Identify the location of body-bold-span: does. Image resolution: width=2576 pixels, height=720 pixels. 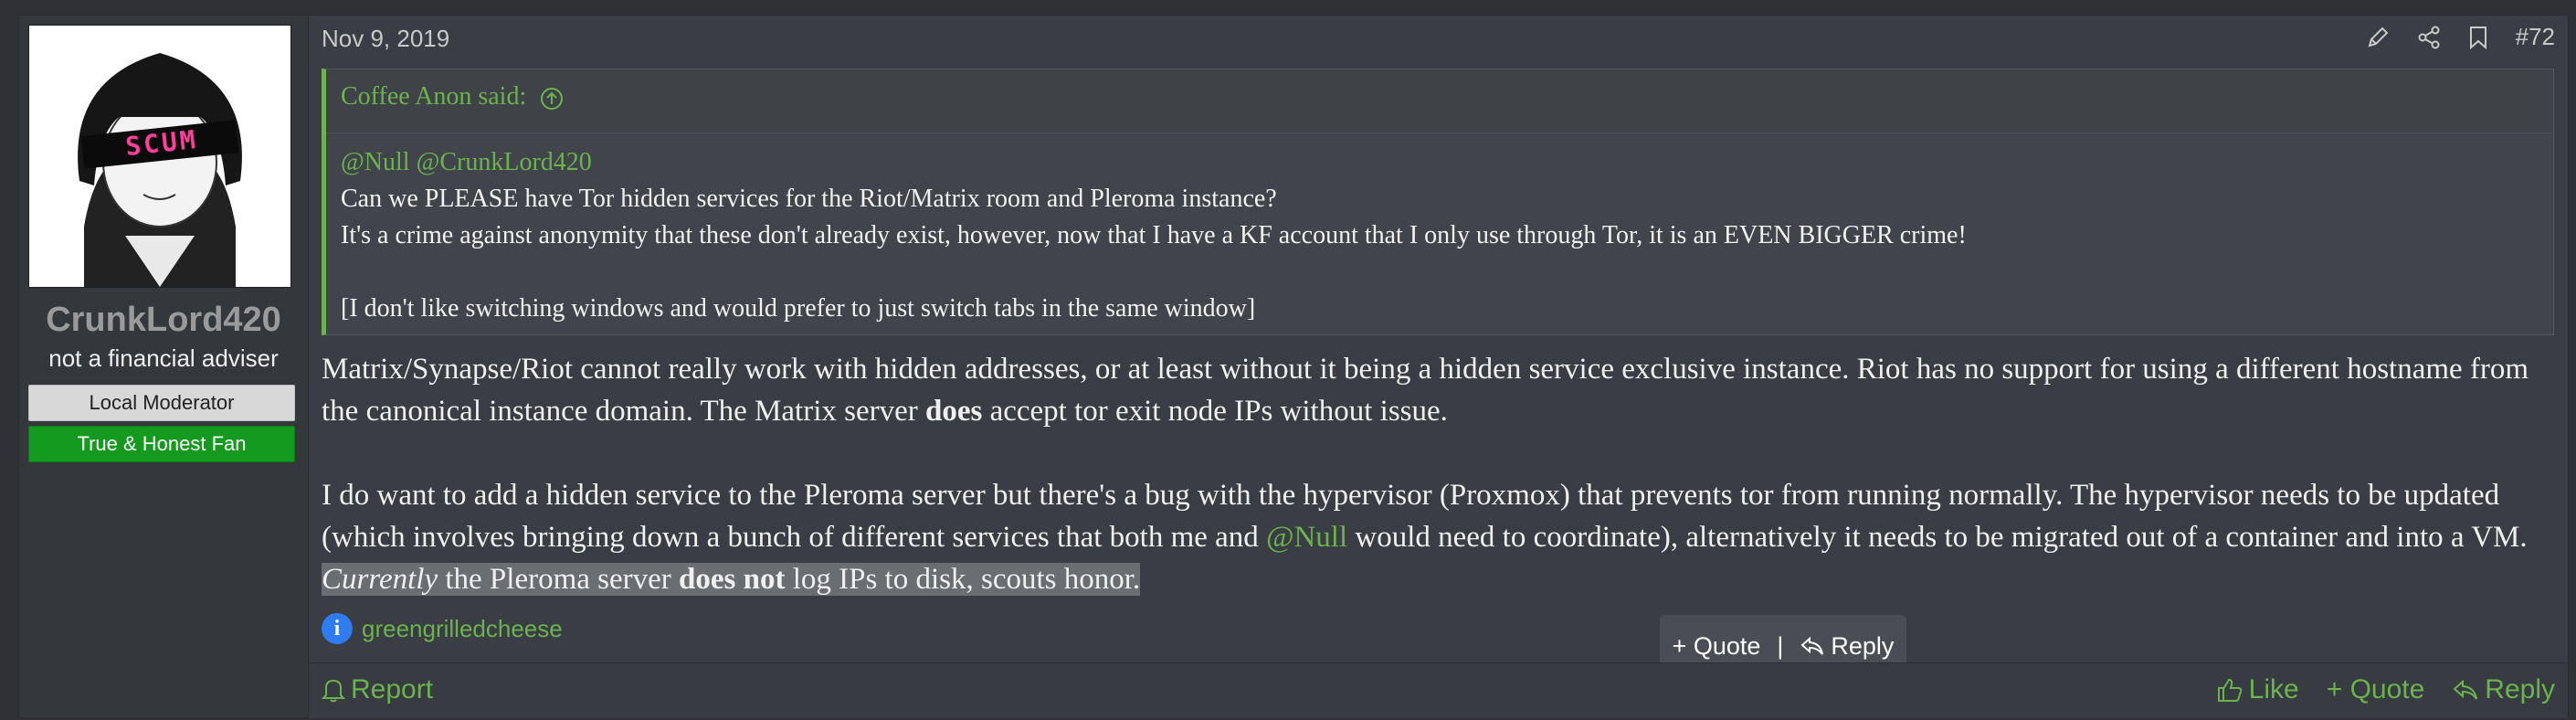
(953, 411).